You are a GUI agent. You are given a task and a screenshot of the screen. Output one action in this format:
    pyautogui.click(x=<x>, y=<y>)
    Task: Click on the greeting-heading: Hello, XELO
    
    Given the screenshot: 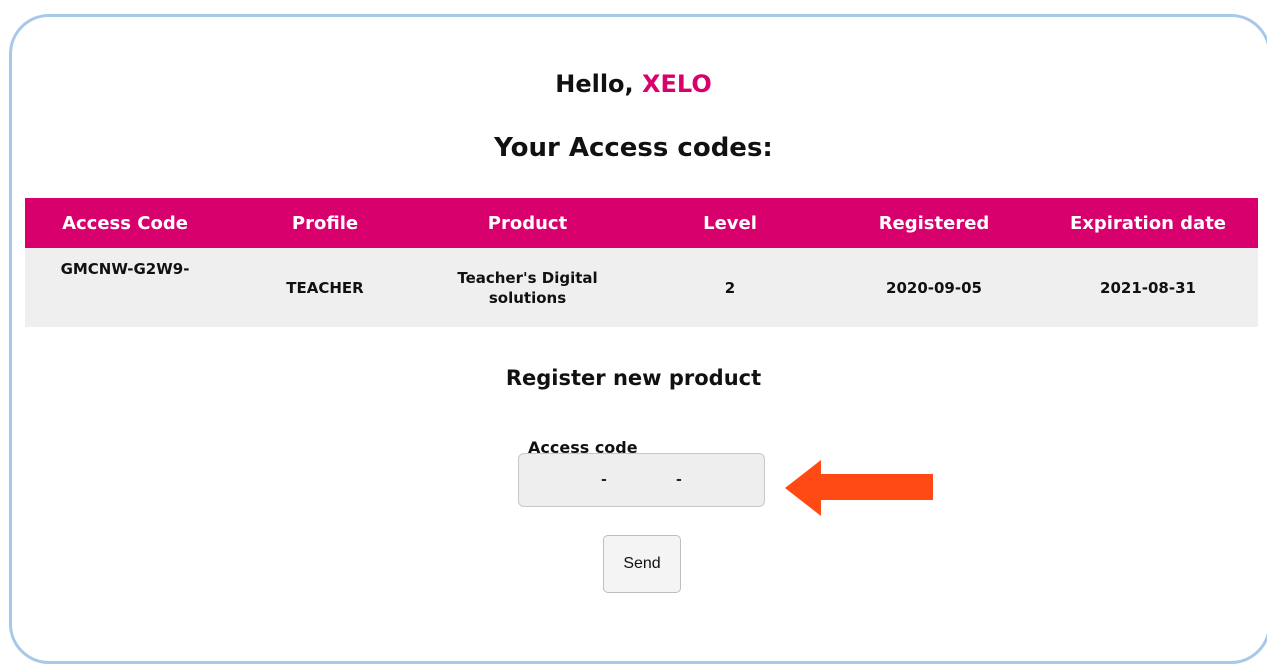 What is the action you would take?
    pyautogui.click(x=633, y=84)
    